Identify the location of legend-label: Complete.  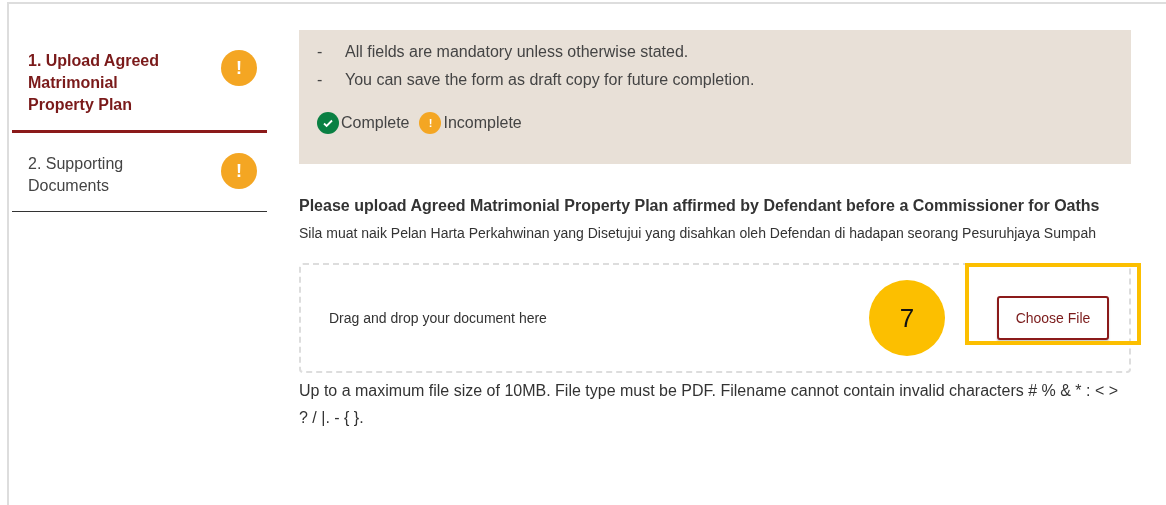
(375, 123).